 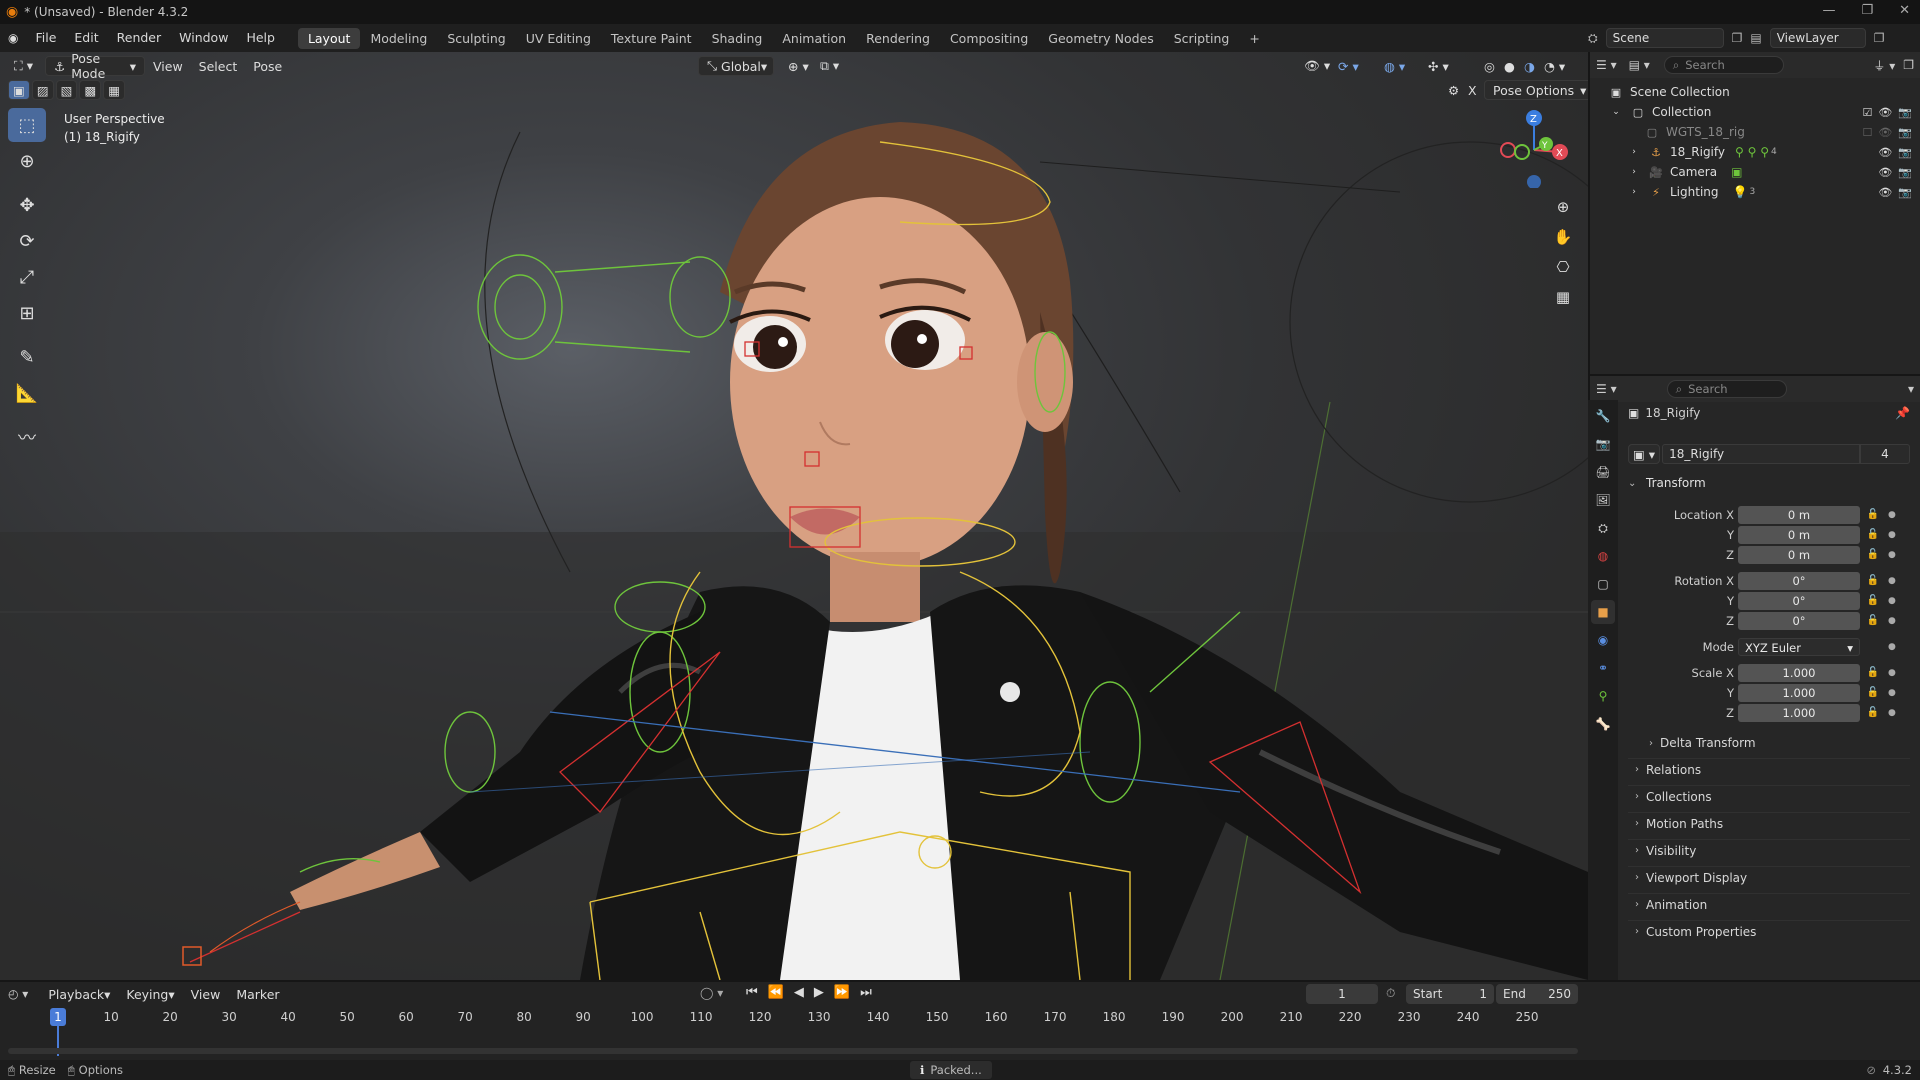 I want to click on properties-editor-icon: ☰ ▾, so click(x=1606, y=389).